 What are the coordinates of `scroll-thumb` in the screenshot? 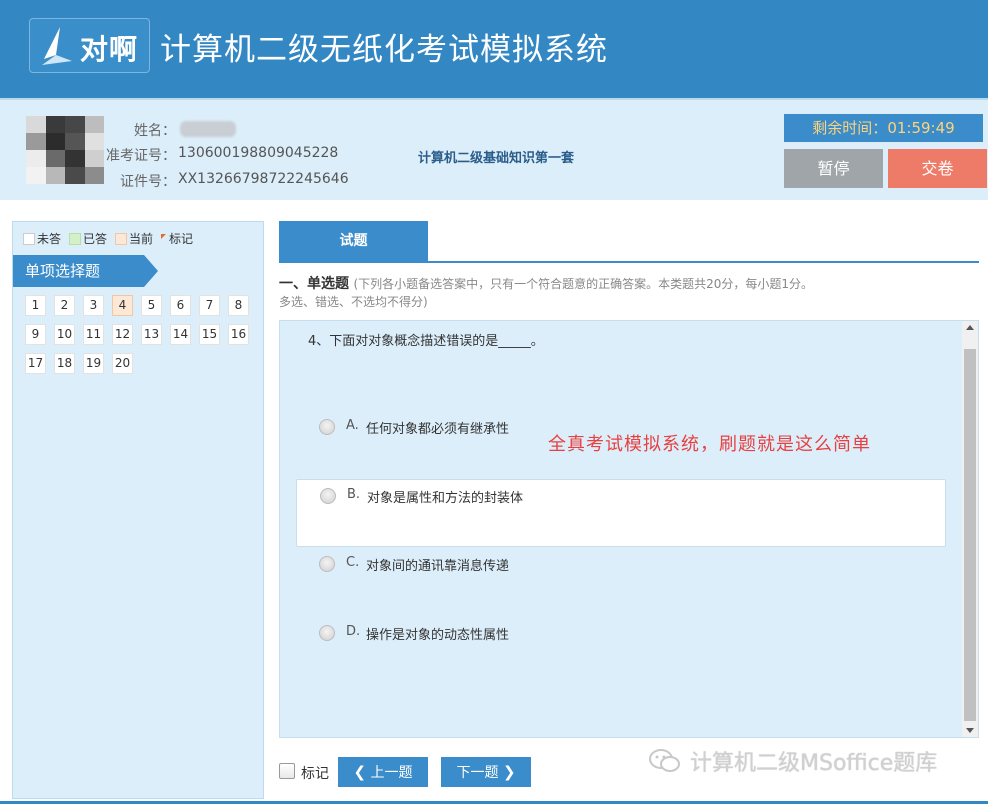 It's located at (970, 535).